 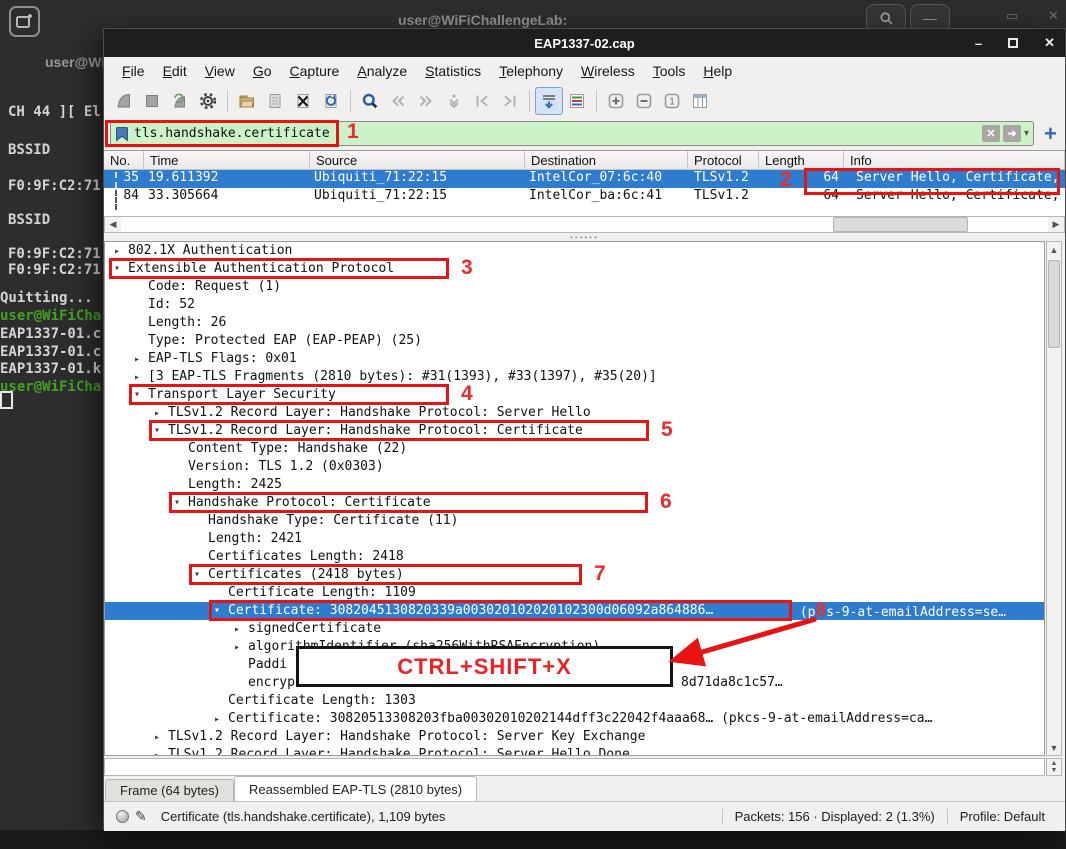 I want to click on detail-tree-row: Length: 26, so click(x=574, y=323).